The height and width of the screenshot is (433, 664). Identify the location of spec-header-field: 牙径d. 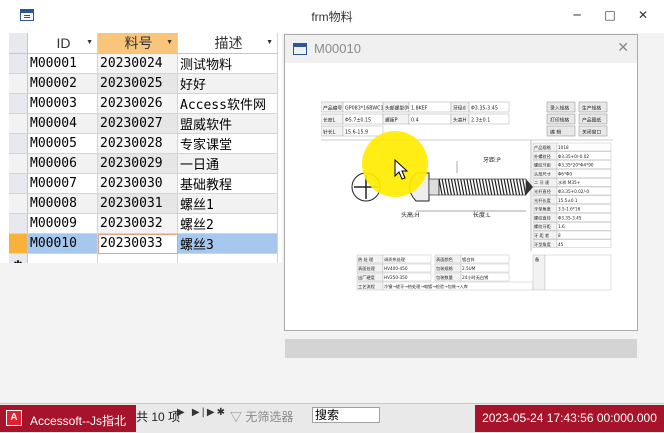
(459, 108).